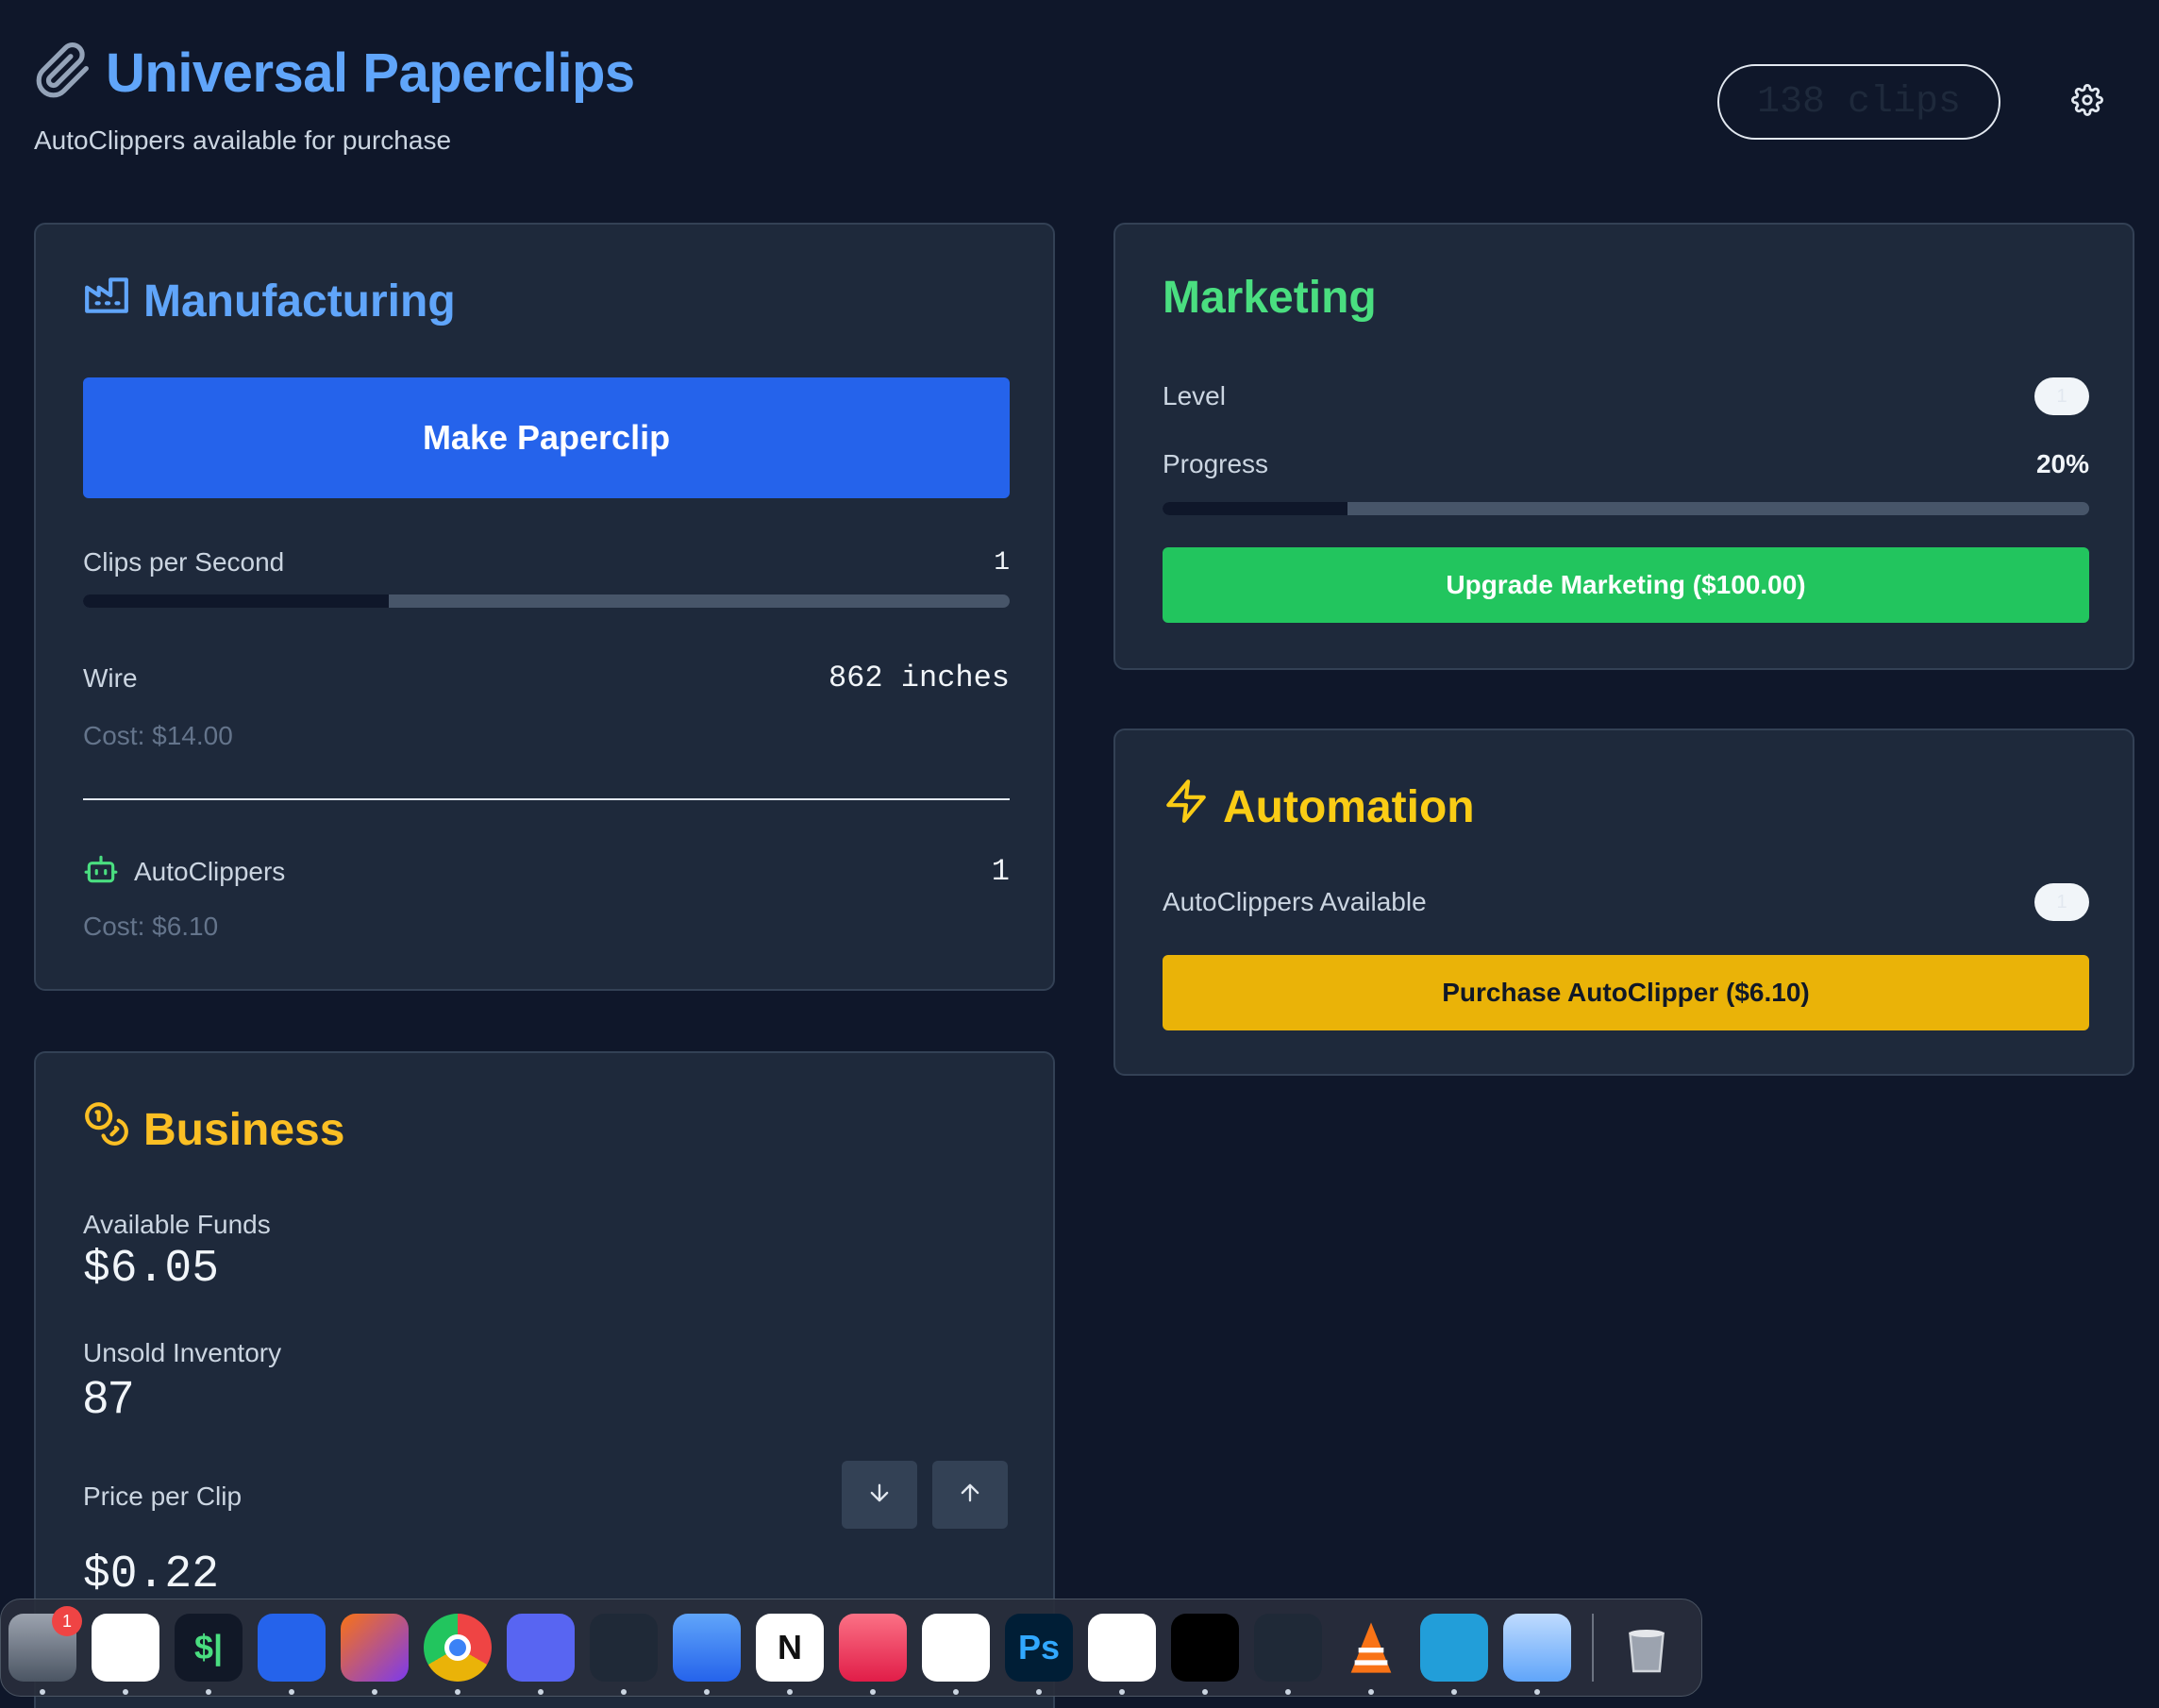 This screenshot has width=2159, height=1708. What do you see at coordinates (624, 1654) in the screenshot?
I see `obs-icon` at bounding box center [624, 1654].